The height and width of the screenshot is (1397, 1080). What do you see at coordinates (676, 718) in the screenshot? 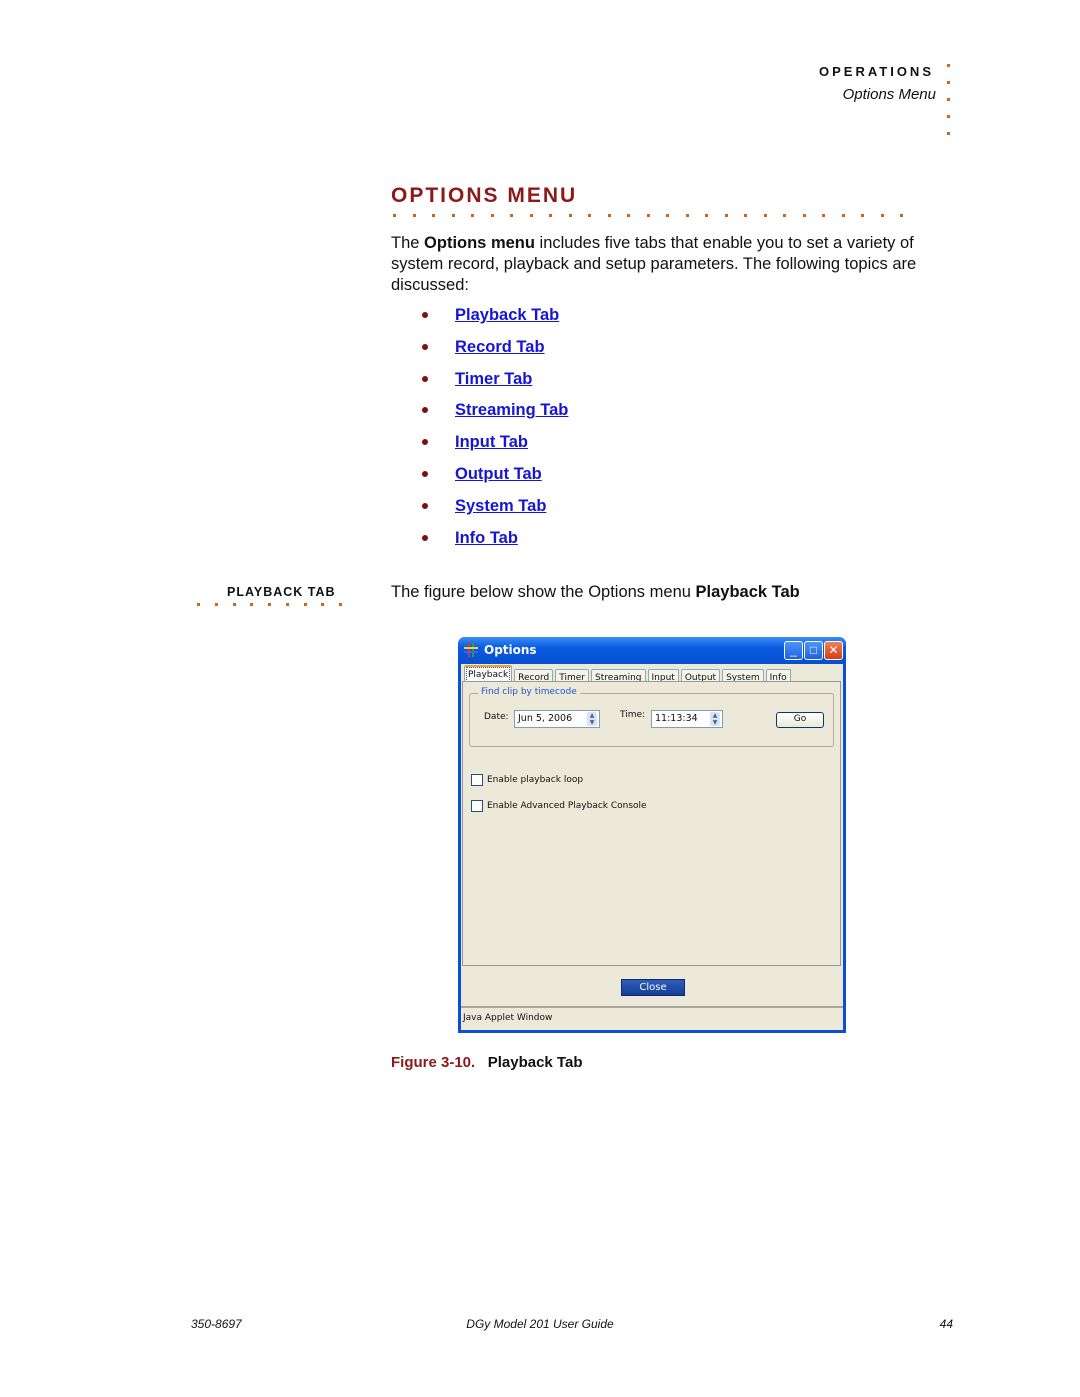
I see `time-value: 11:13:34` at bounding box center [676, 718].